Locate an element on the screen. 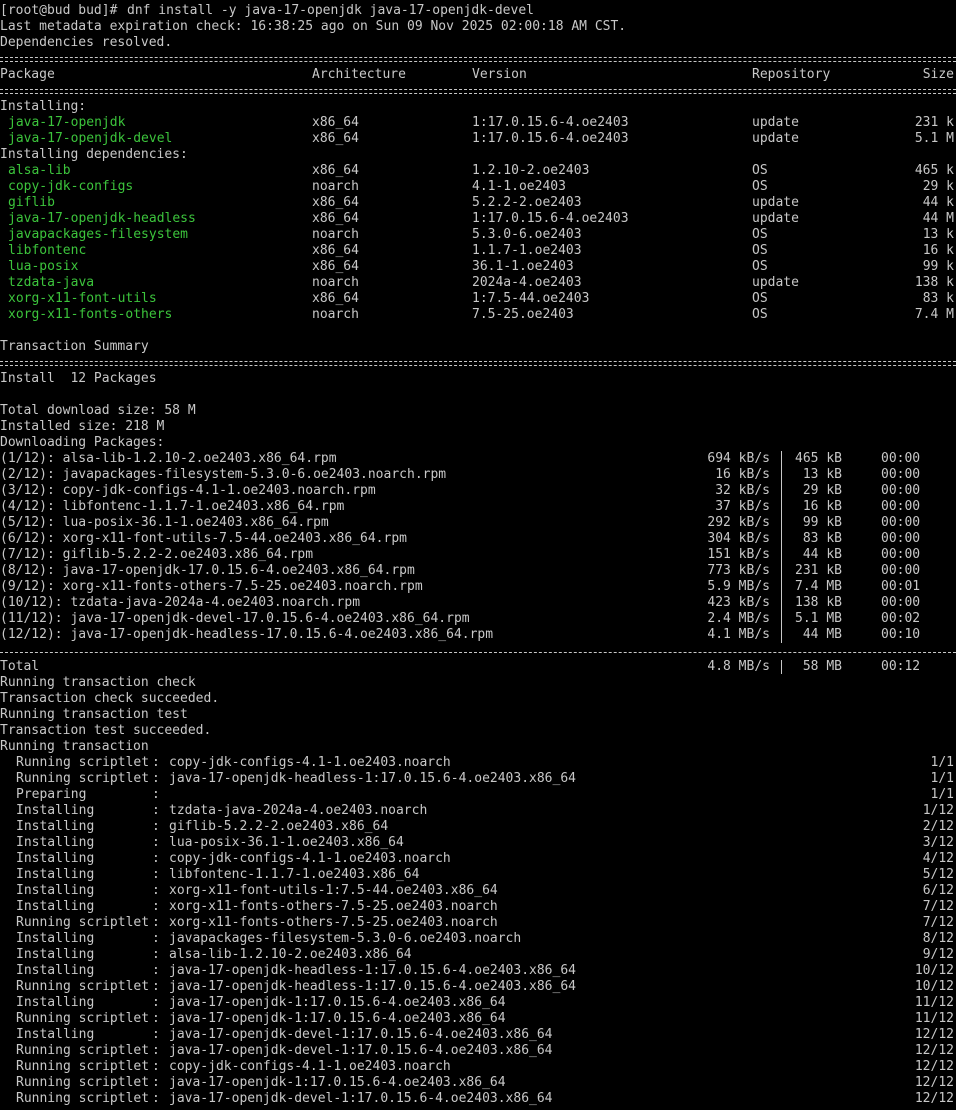  package-size: 231 k is located at coordinates (934, 122).